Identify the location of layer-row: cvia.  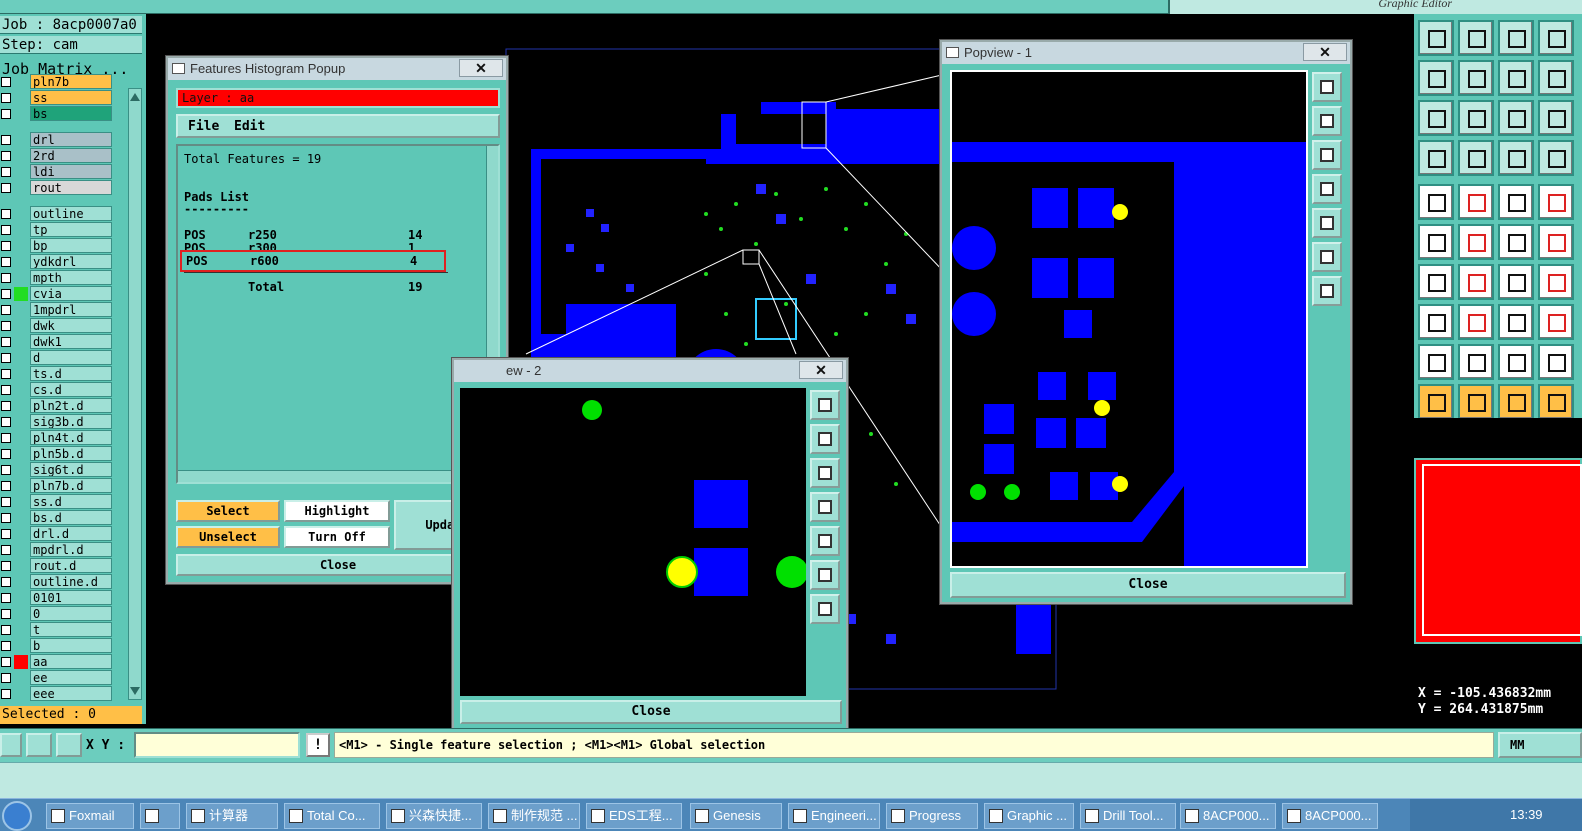
(64, 294).